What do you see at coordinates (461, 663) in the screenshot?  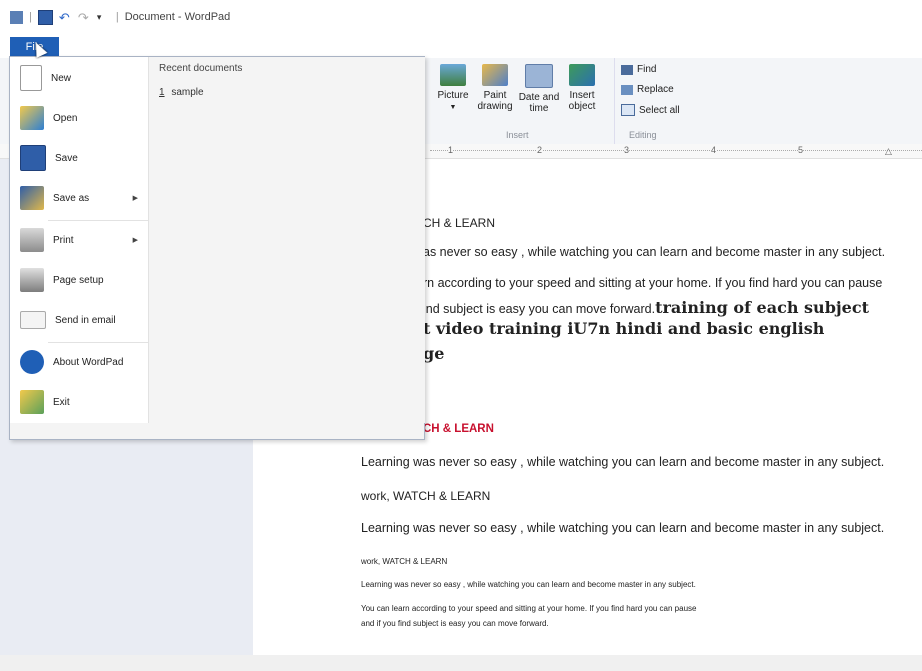 I see `status-bar` at bounding box center [461, 663].